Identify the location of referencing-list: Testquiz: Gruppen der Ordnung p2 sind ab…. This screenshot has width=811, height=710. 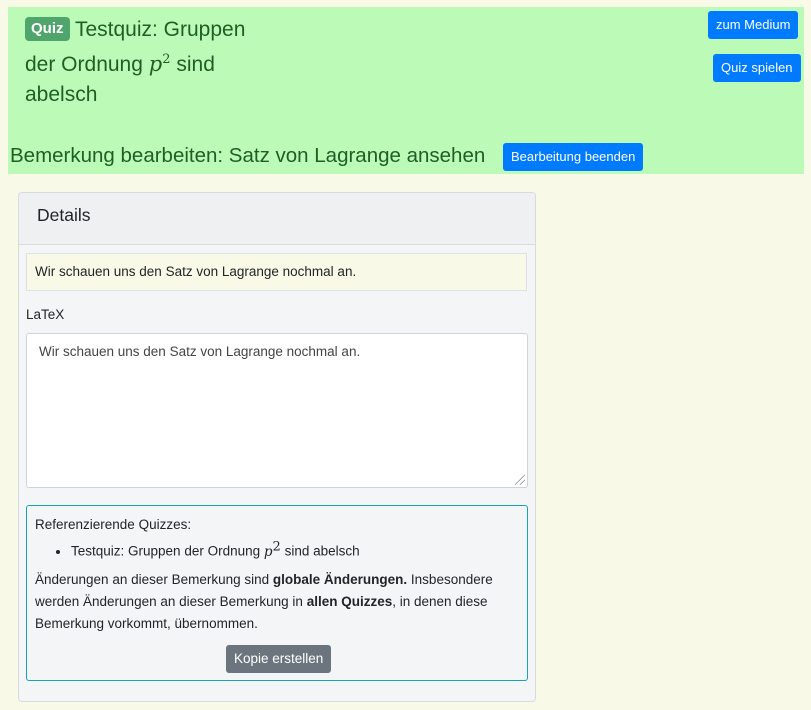
(277, 549).